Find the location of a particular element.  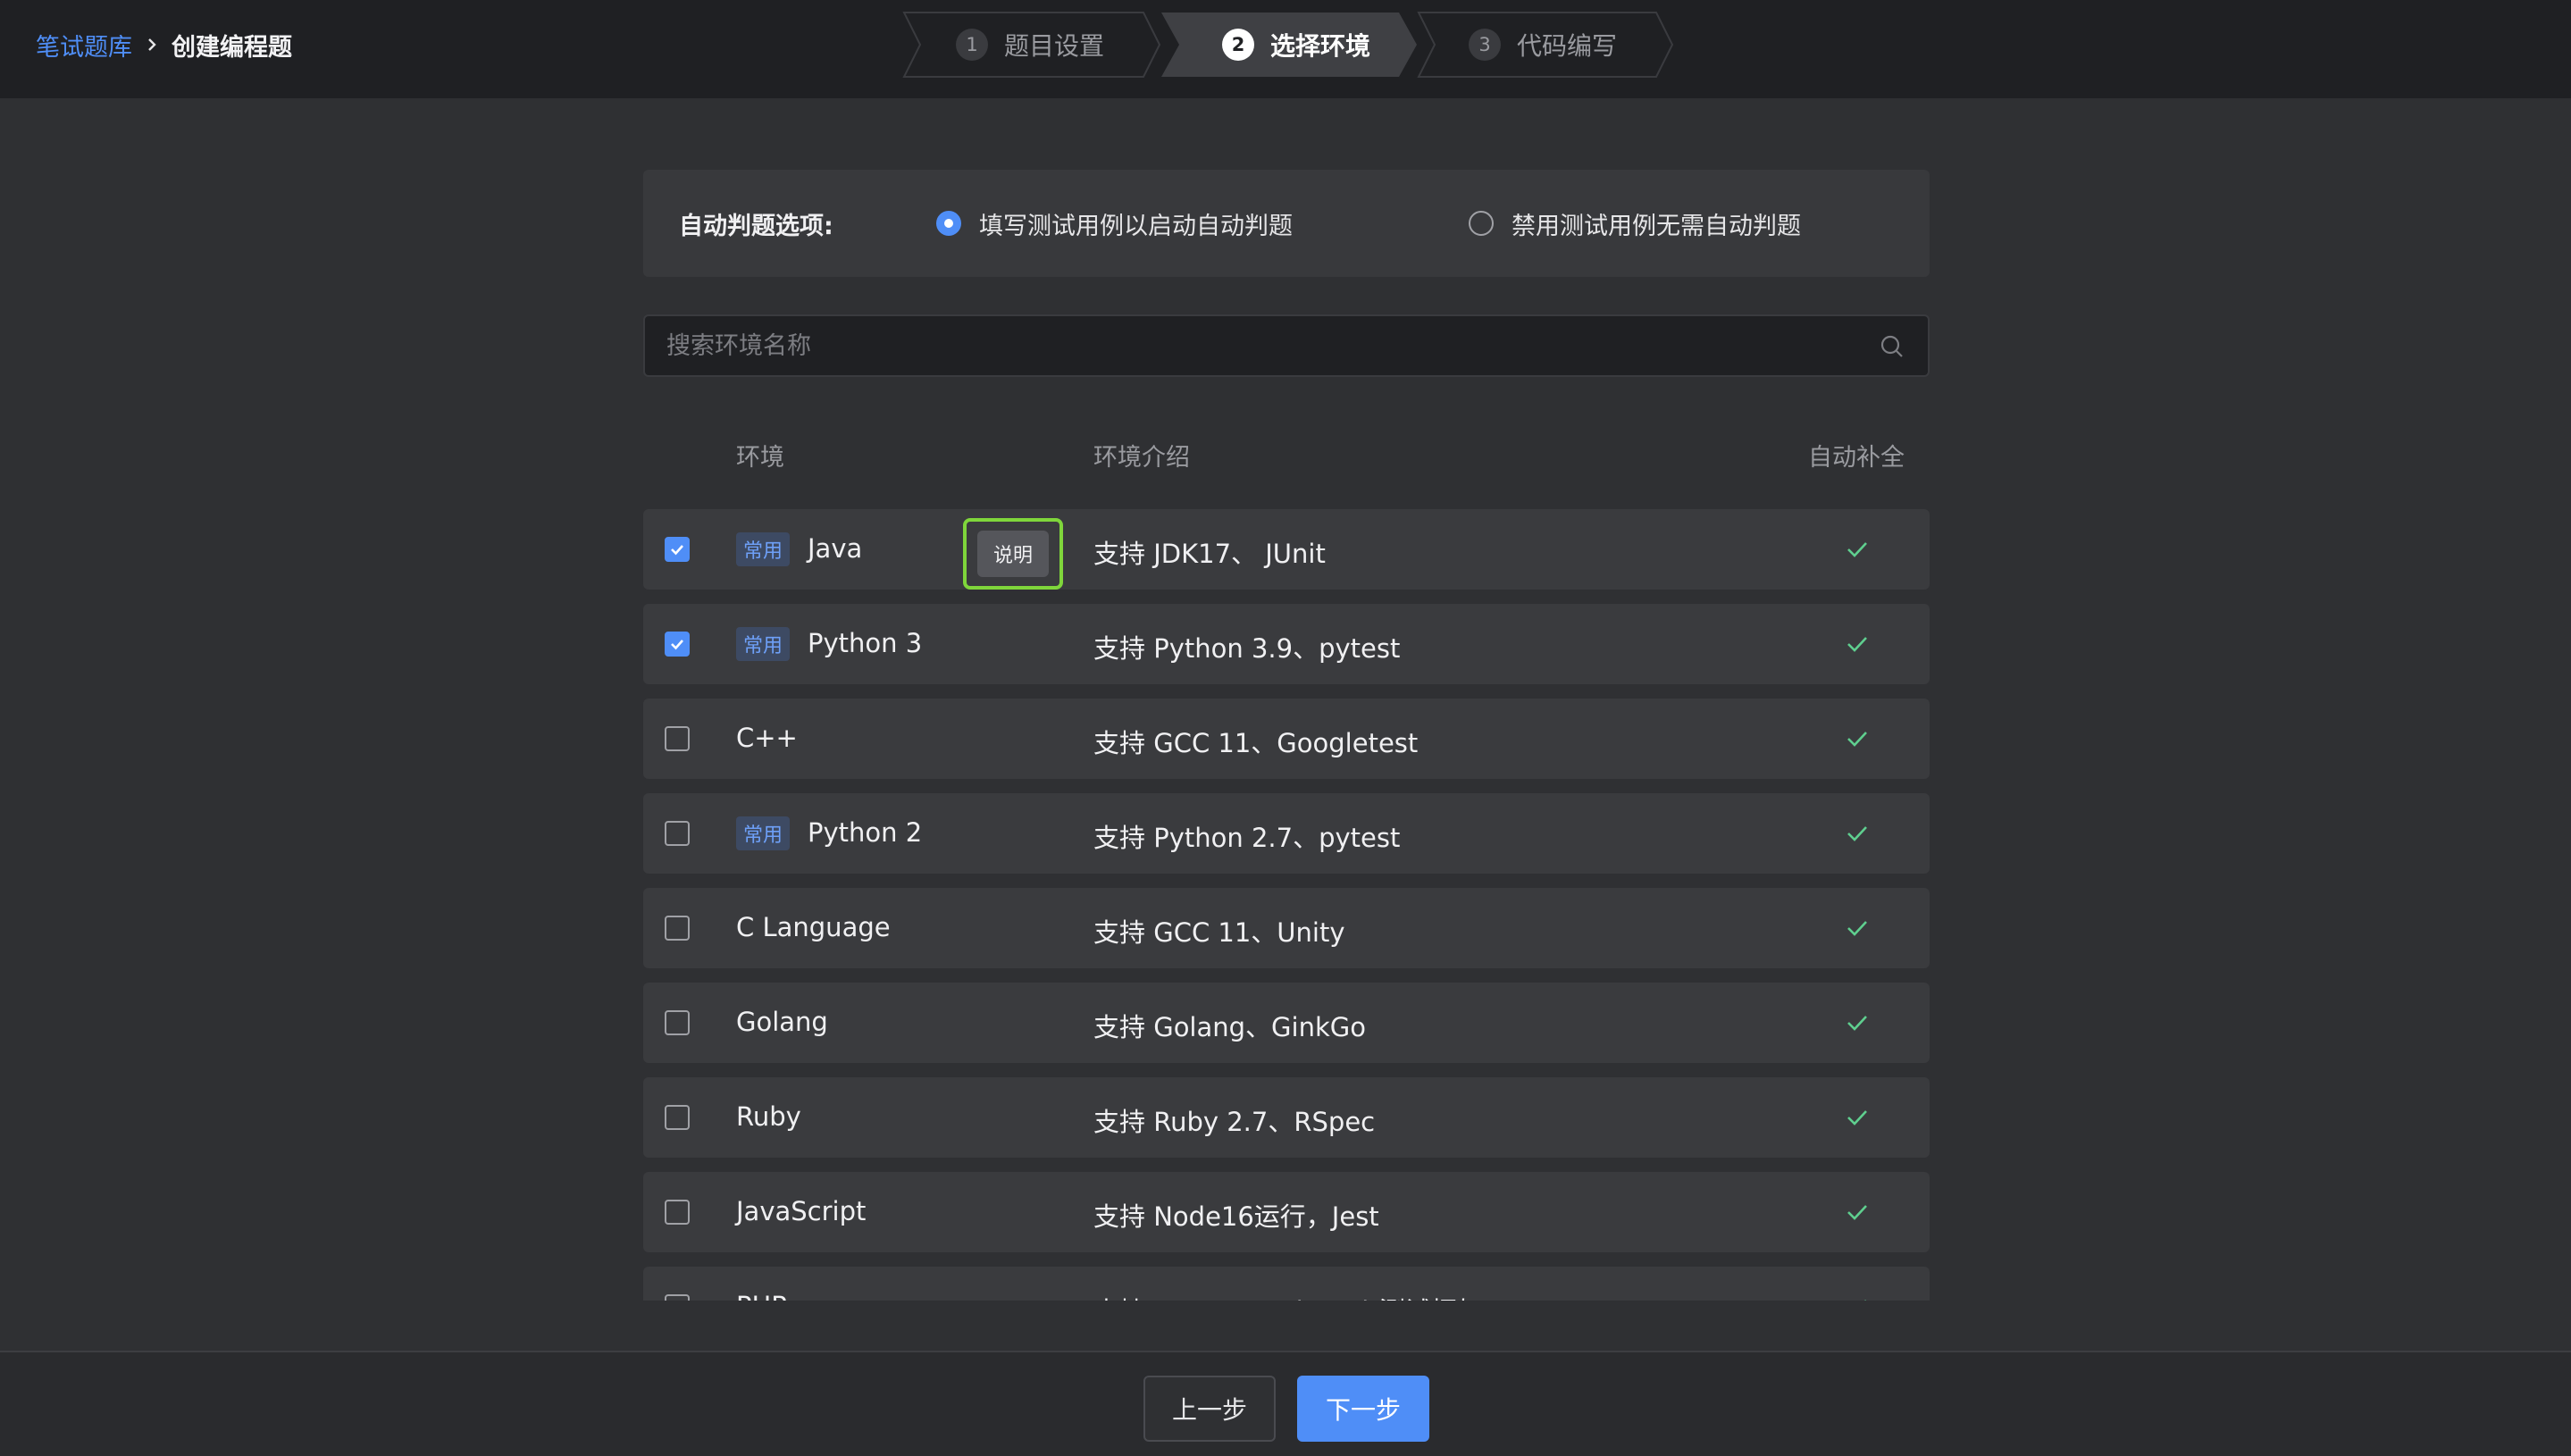

table-row: JavaScript 支持 Node16运行，Jest is located at coordinates (1286, 1212).